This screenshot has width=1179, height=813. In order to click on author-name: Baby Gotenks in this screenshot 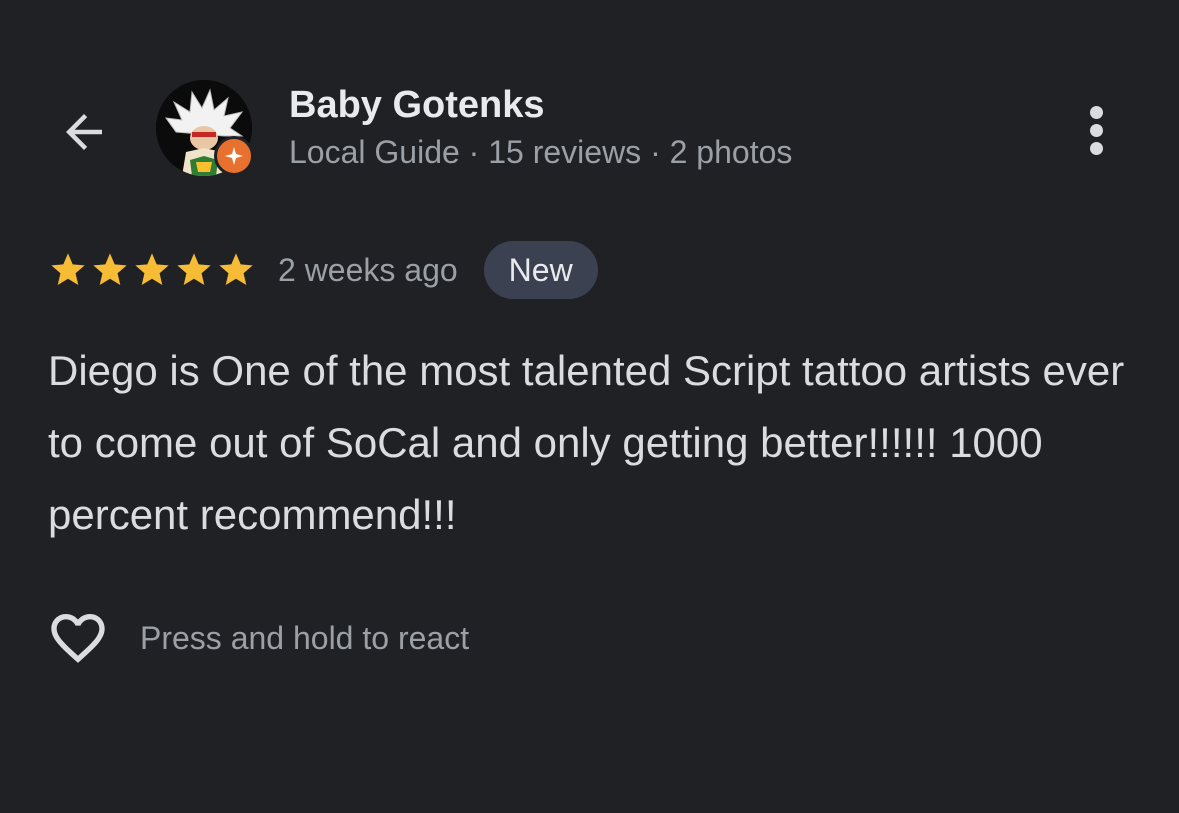, I will do `click(417, 105)`.